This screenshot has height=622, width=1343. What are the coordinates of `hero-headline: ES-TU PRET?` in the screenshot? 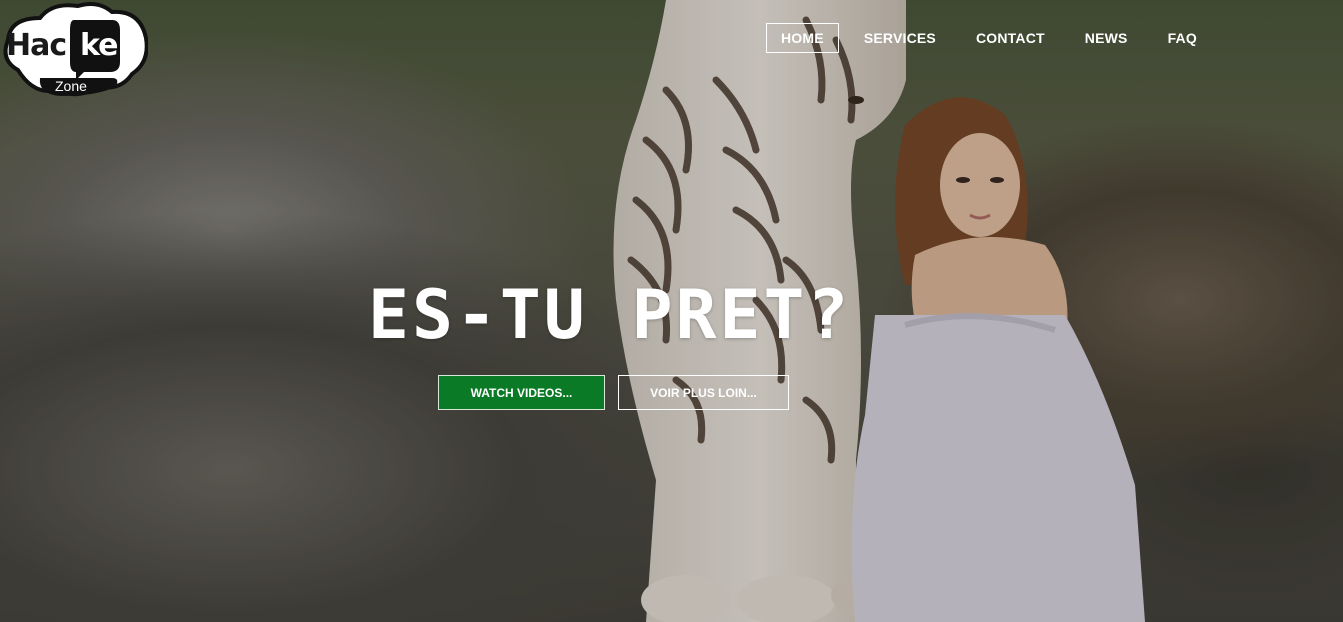 It's located at (610, 315).